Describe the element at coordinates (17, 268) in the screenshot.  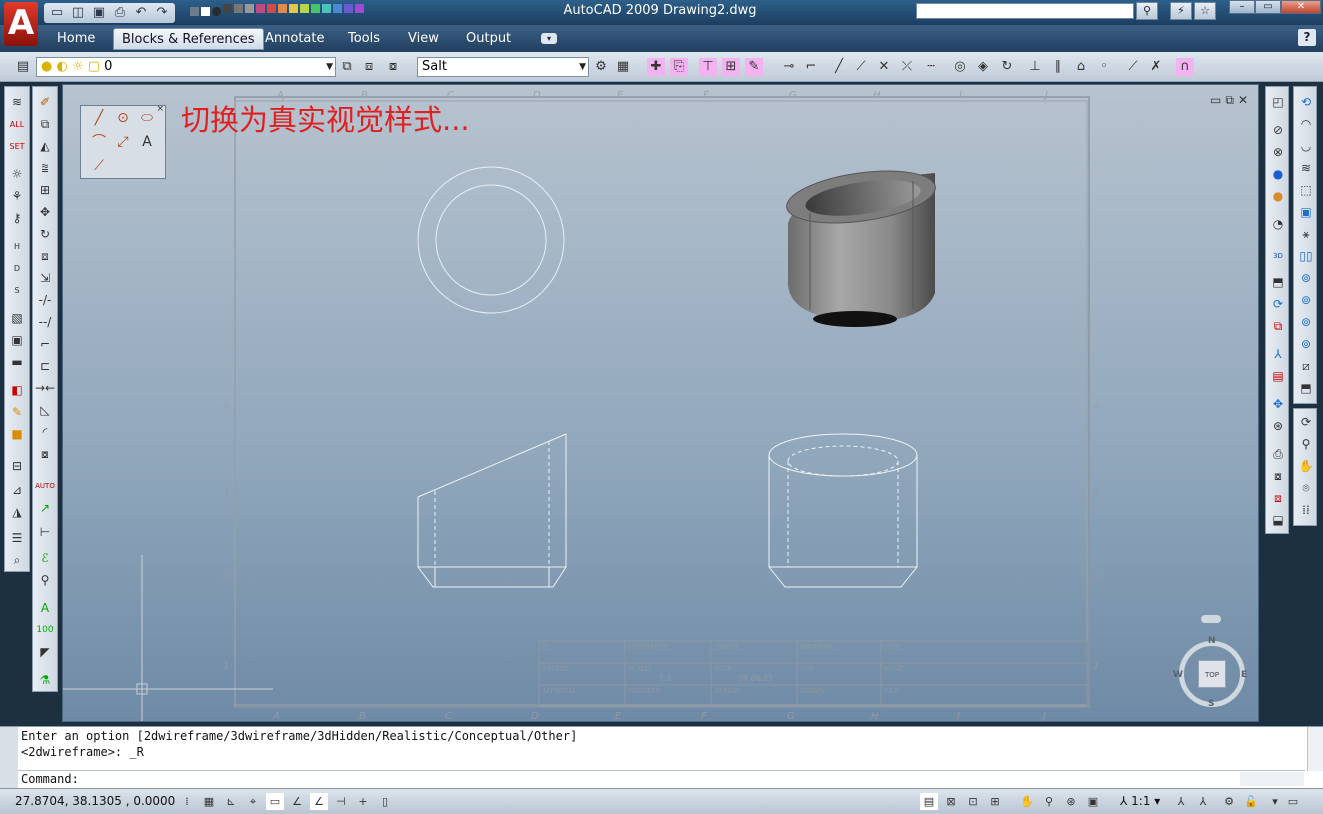
I see `draw-swap-icon: D` at that location.